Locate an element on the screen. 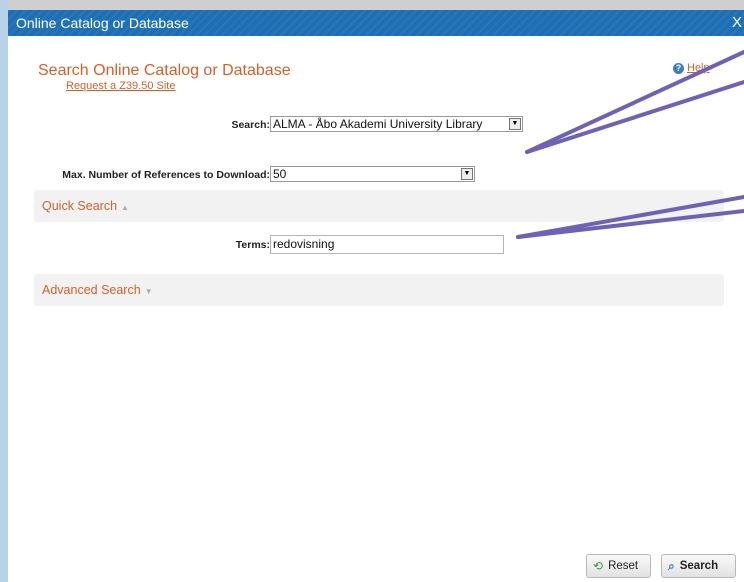 Image resolution: width=744 pixels, height=582 pixels. advanced-search-title: Advanced Search ▼ is located at coordinates (97, 290).